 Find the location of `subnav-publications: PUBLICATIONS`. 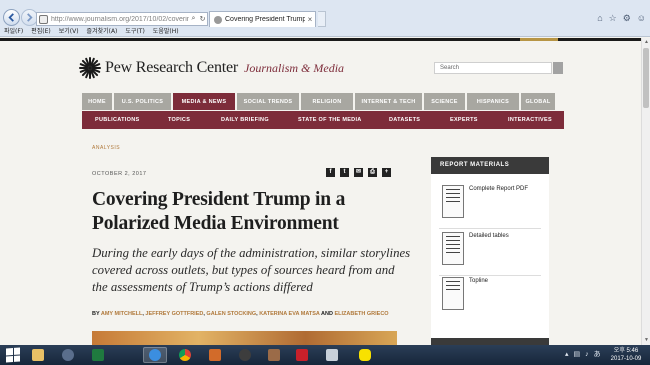

subnav-publications: PUBLICATIONS is located at coordinates (117, 120).